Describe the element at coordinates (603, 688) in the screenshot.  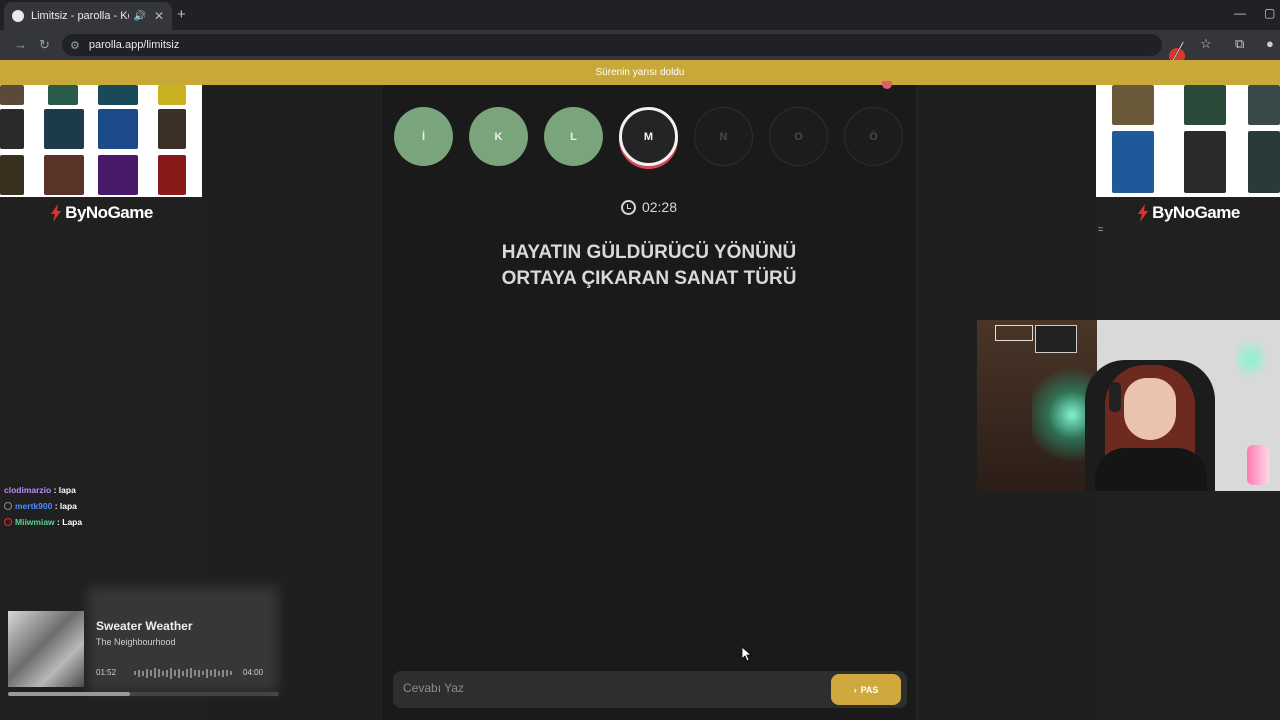
I see `answer-input` at that location.